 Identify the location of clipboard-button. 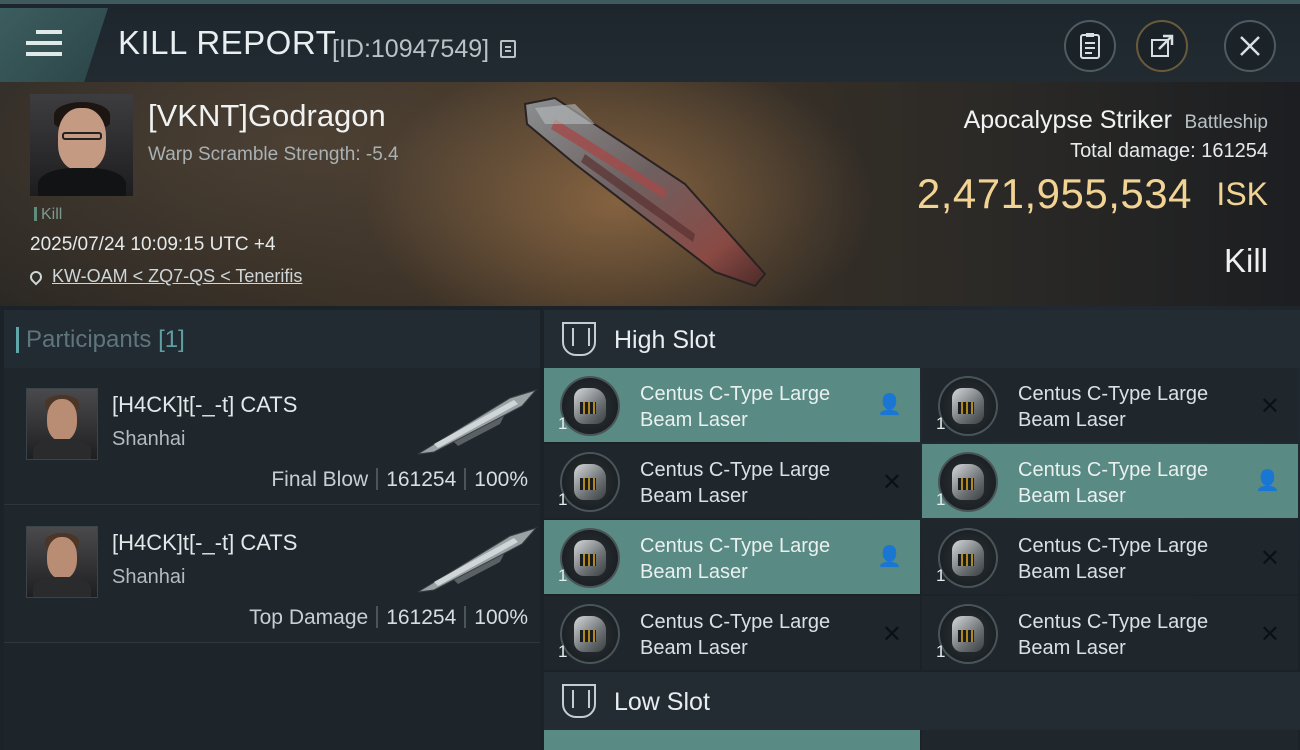
(1090, 46).